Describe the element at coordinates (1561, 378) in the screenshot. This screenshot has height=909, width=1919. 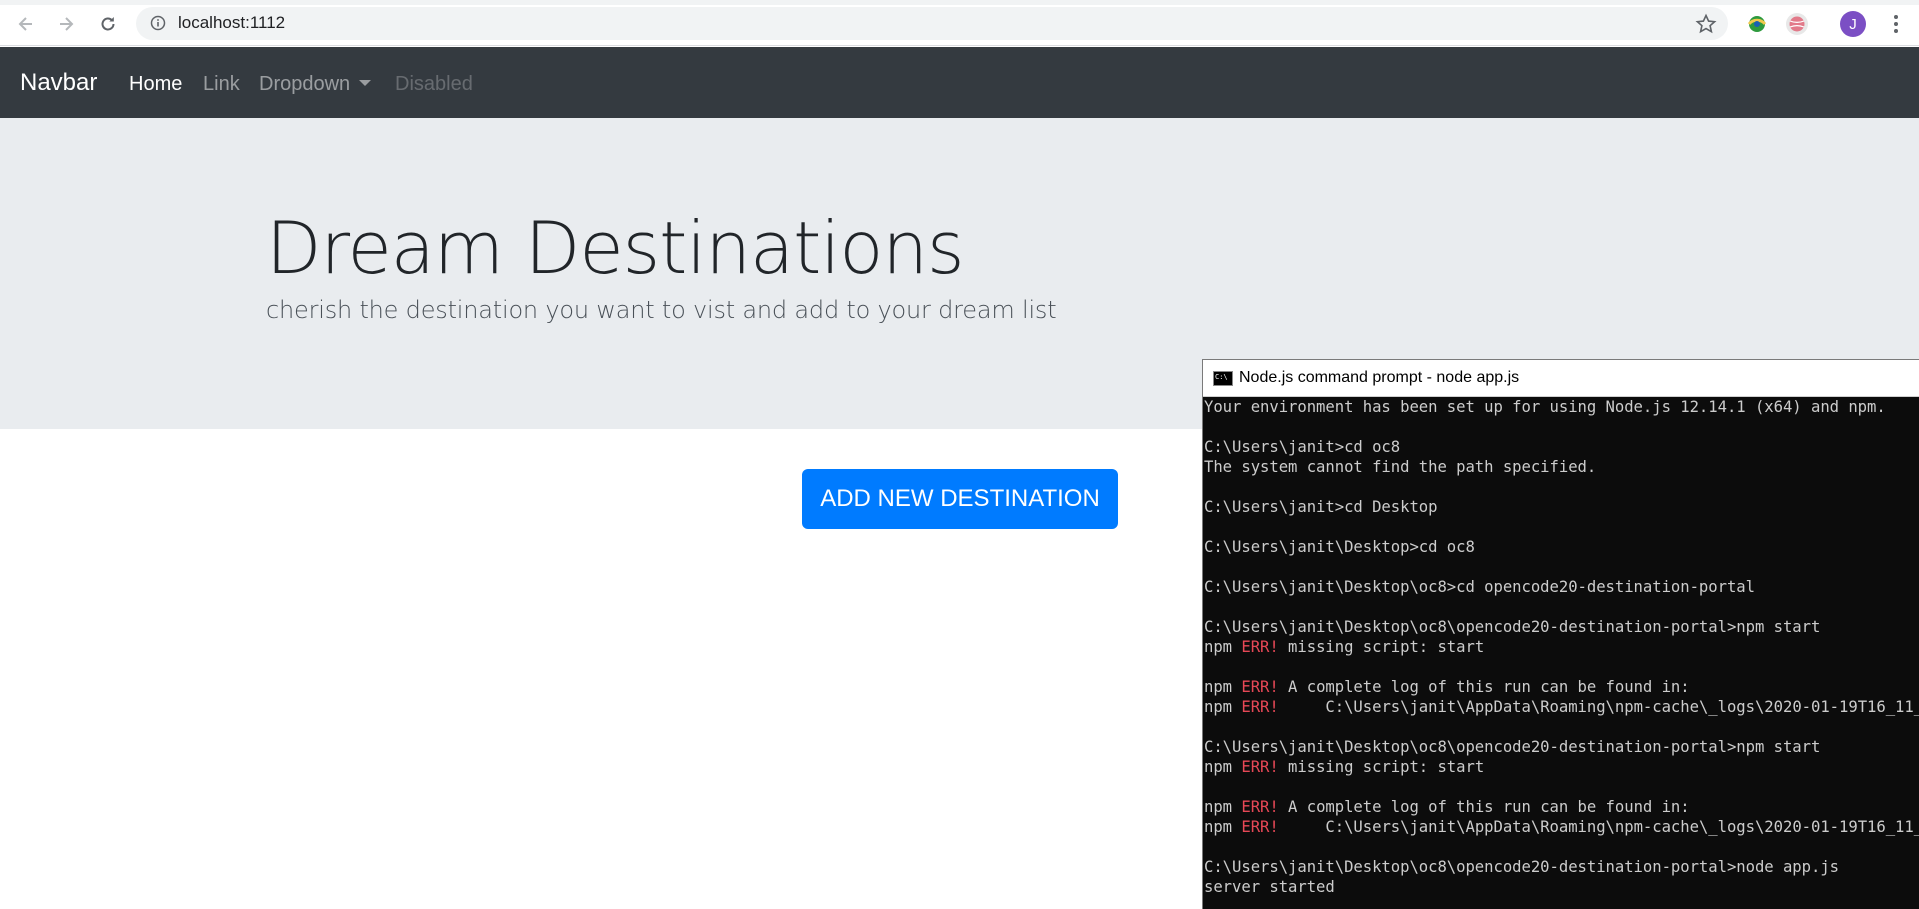
I see `console-titlebar: Node.js command prompt - node app.js` at that location.